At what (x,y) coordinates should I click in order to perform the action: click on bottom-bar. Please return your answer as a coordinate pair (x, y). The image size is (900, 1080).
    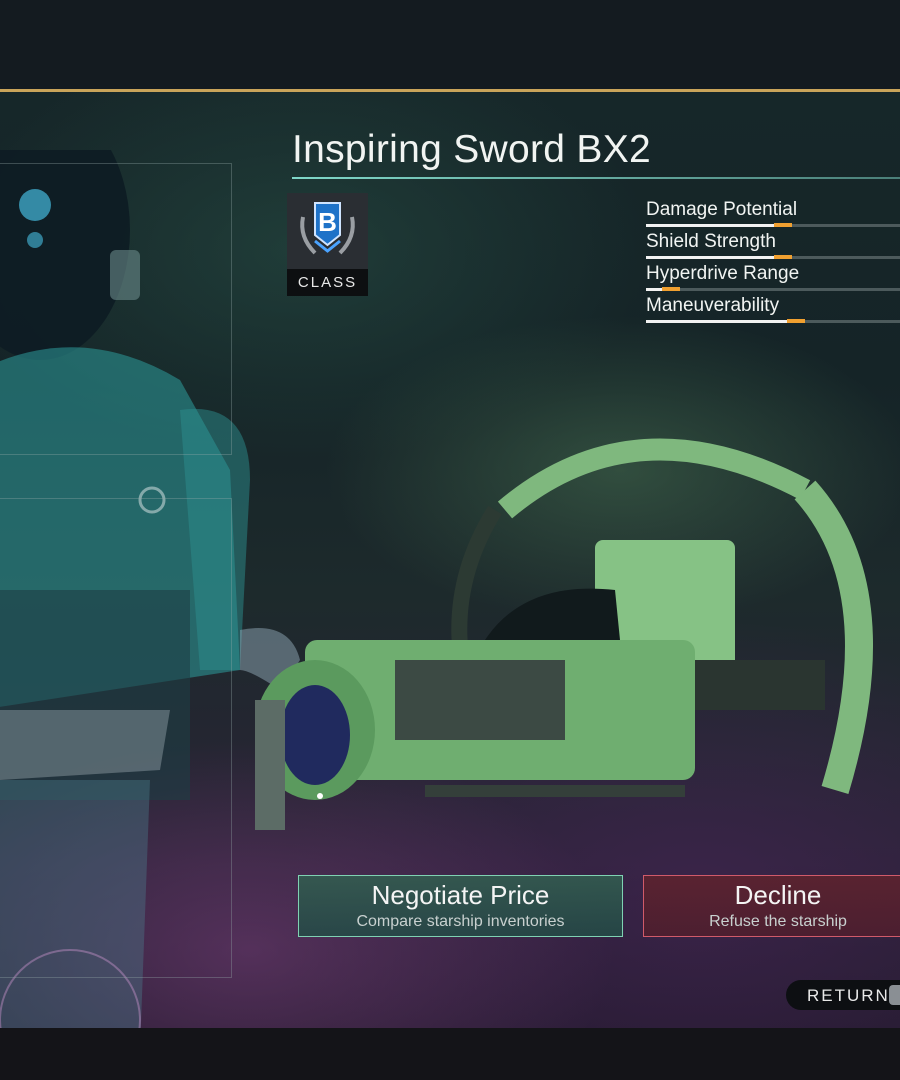
    Looking at the image, I should click on (450, 1054).